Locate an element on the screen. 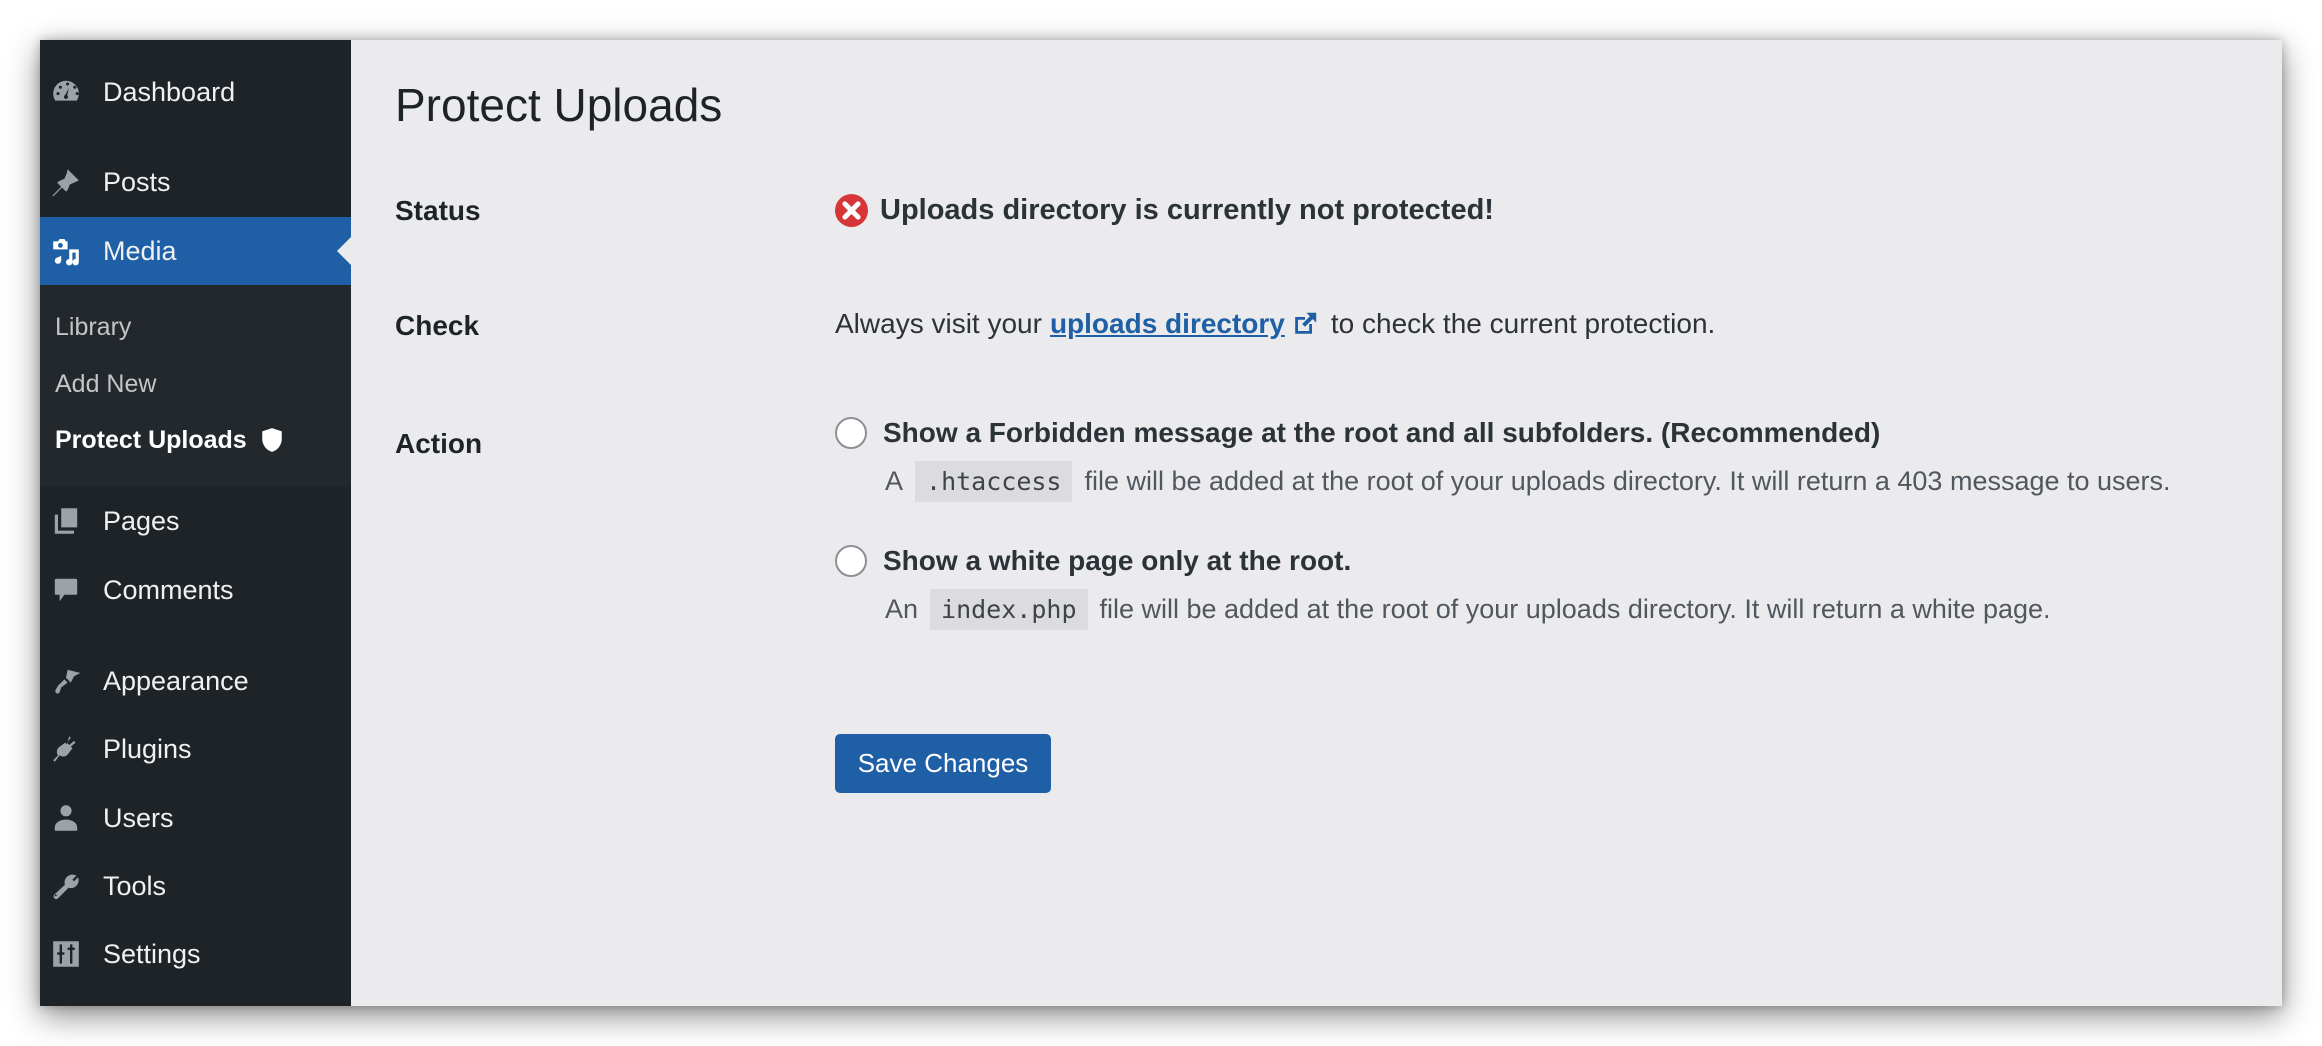 The image size is (2322, 1046). index-php-code: index.php is located at coordinates (1009, 609).